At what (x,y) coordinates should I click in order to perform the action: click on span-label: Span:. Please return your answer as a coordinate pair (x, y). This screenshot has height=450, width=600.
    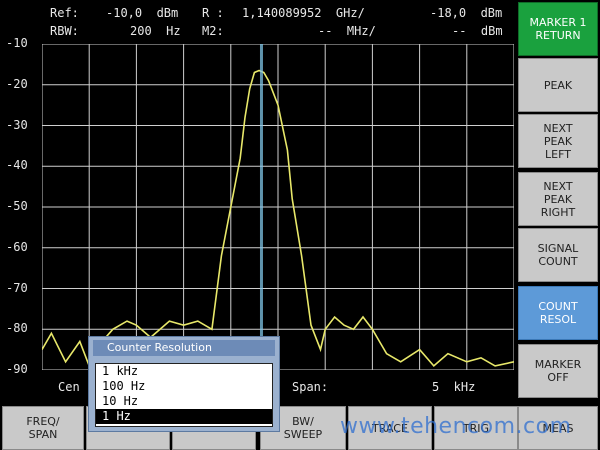
    Looking at the image, I should click on (310, 387).